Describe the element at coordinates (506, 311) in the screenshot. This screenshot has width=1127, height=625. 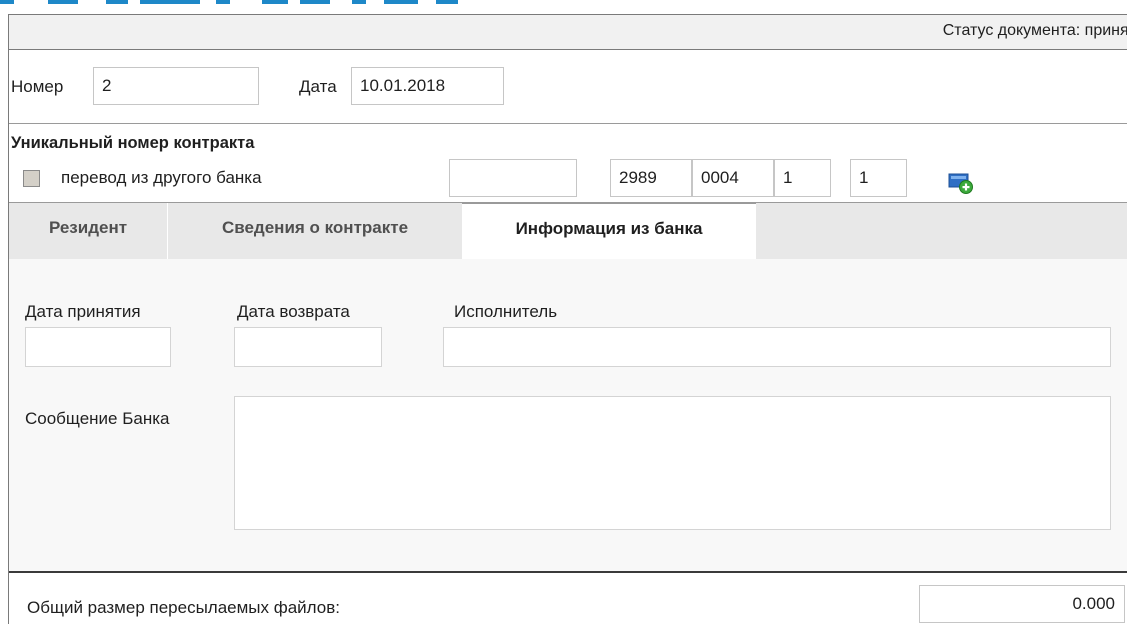
I see `executor-label: Исполнитель` at that location.